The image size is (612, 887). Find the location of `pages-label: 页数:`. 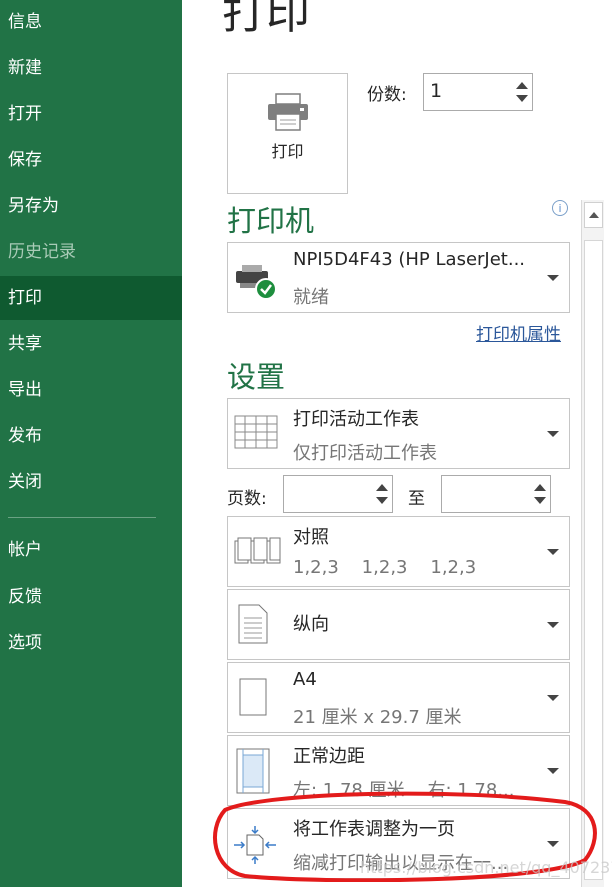

pages-label: 页数: is located at coordinates (247, 499).